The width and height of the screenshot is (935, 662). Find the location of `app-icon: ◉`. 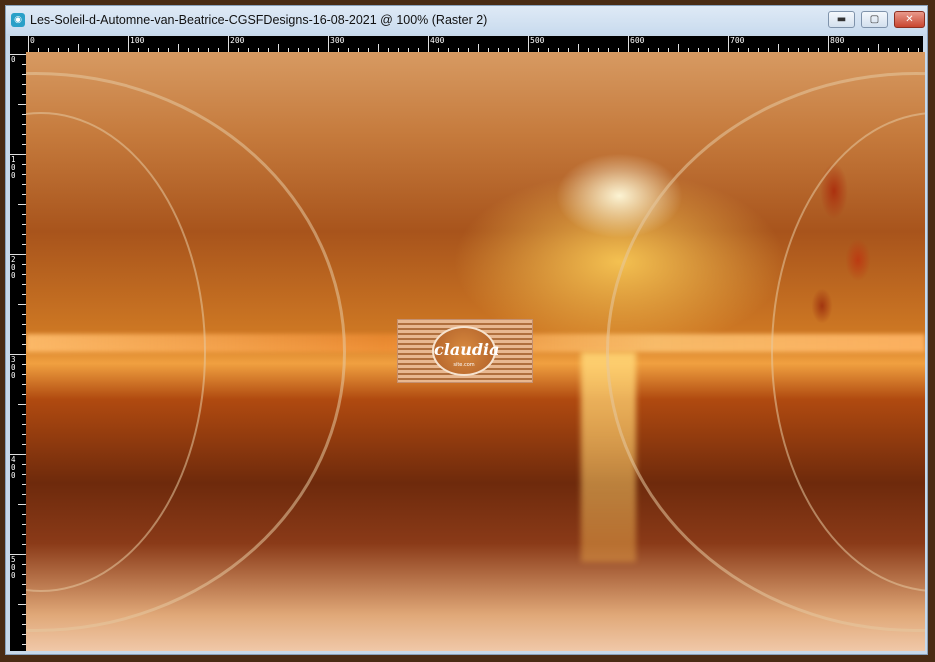

app-icon: ◉ is located at coordinates (18, 20).